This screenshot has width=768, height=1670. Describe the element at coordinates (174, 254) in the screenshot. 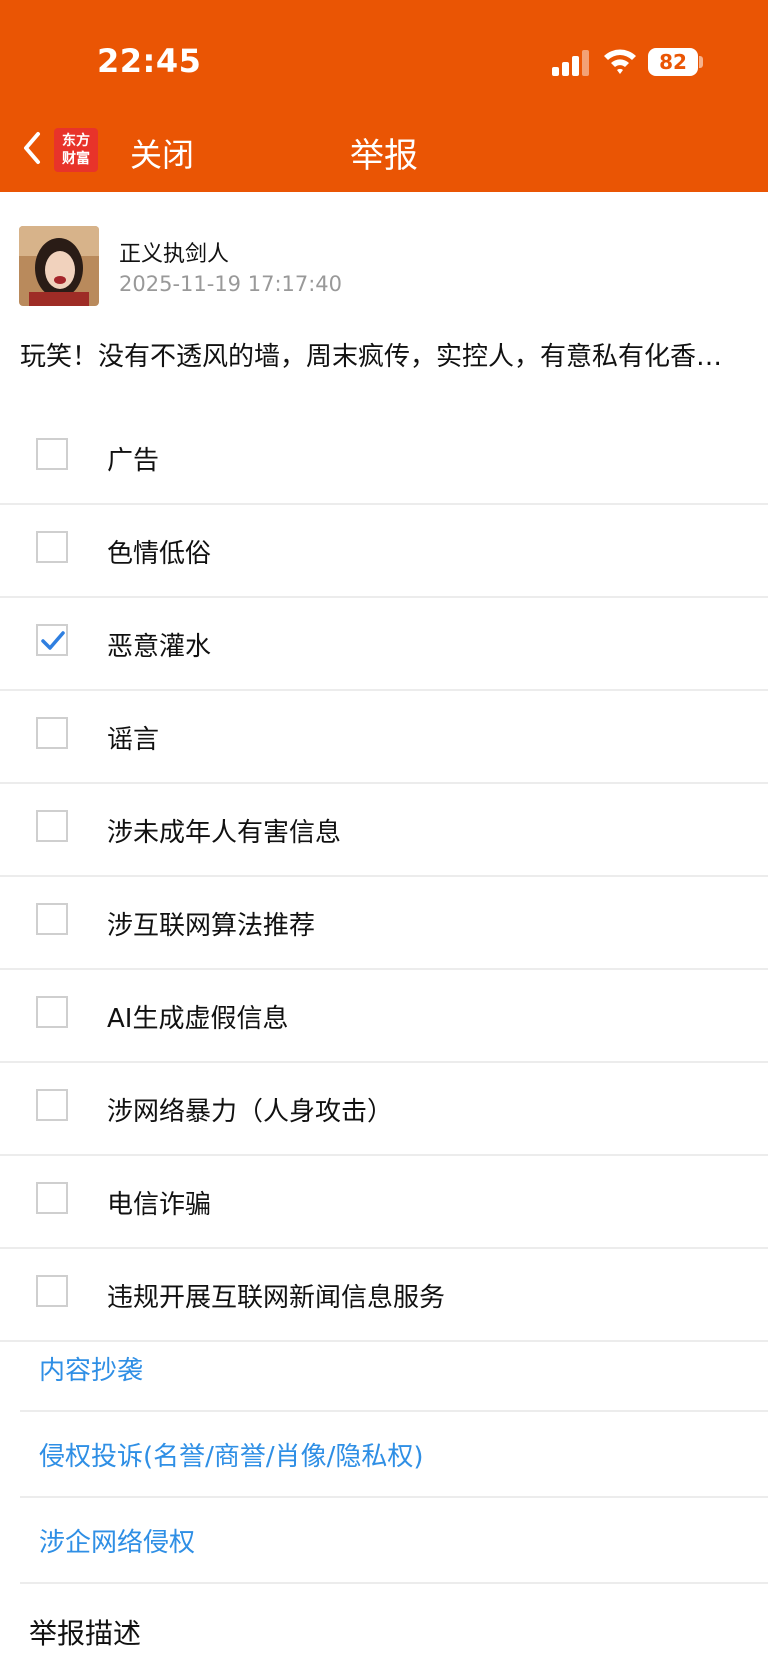

I see `author-name: 正义执剑人` at that location.